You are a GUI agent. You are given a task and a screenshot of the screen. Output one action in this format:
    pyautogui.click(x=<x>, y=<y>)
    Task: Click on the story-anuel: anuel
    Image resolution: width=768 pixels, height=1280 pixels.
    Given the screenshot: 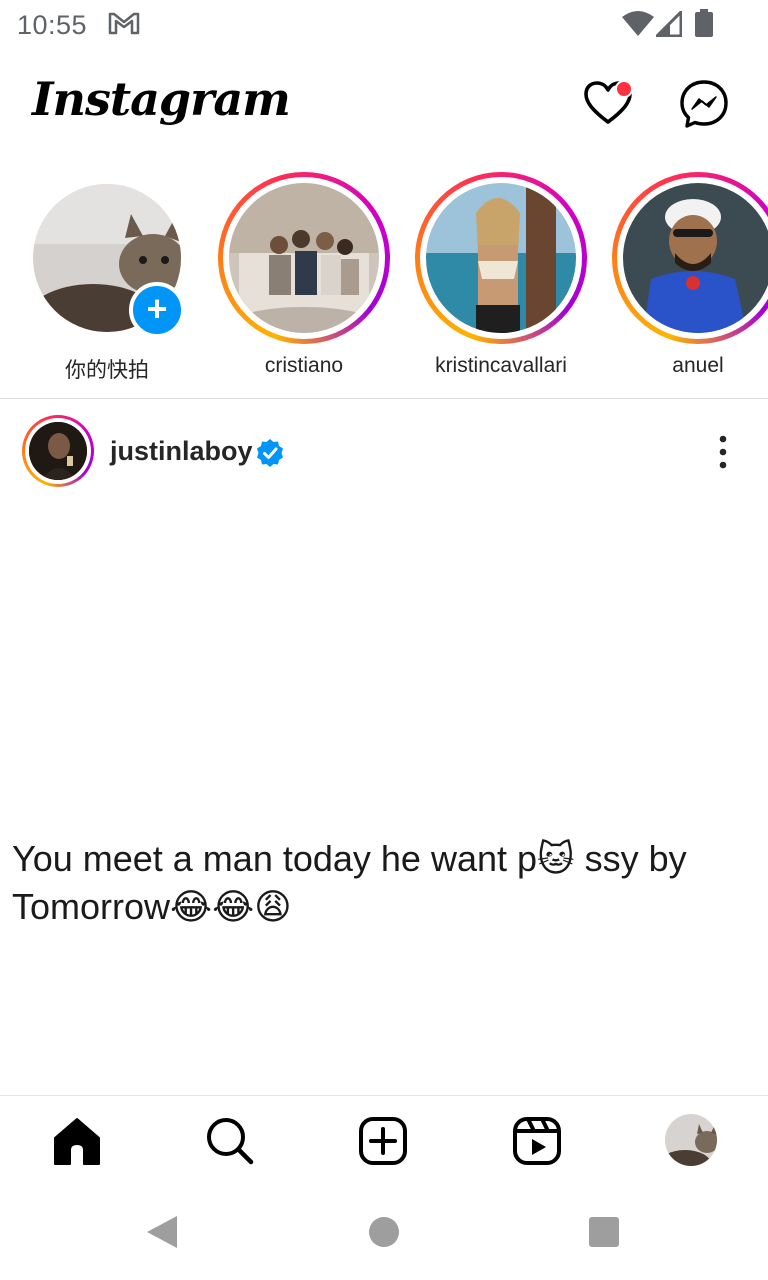 What is the action you would take?
    pyautogui.click(x=687, y=278)
    